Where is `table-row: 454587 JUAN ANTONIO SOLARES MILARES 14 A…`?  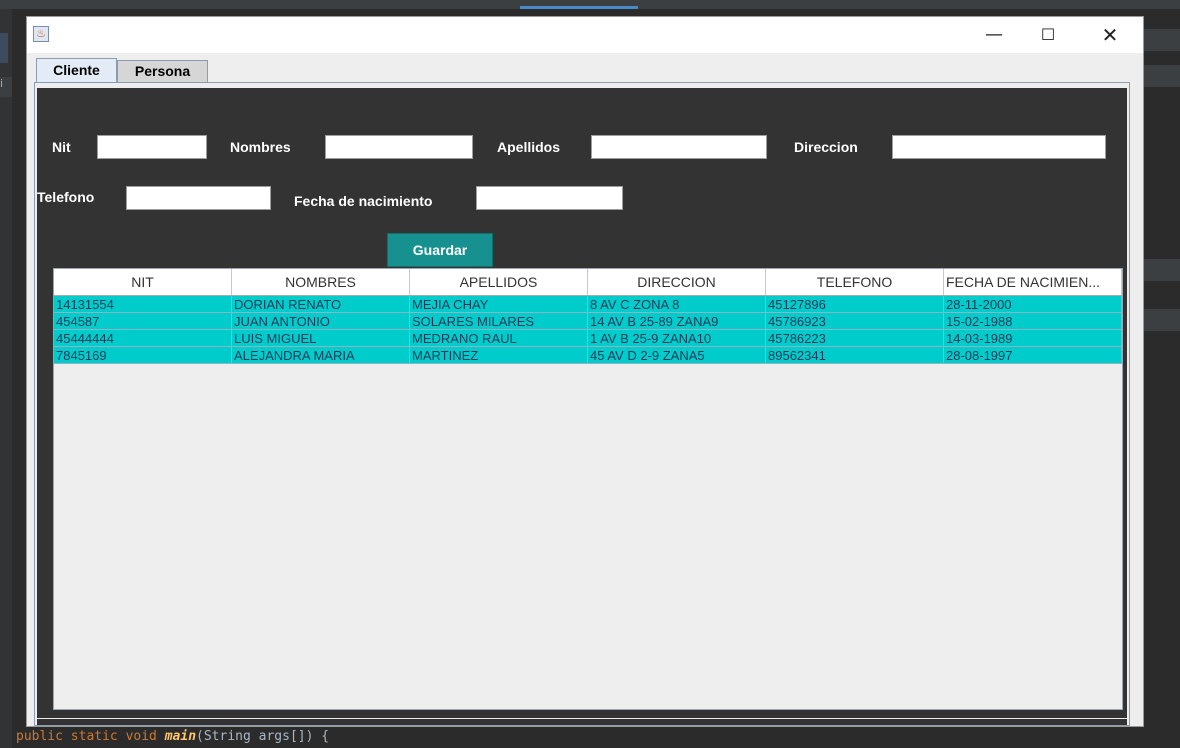
table-row: 454587 JUAN ANTONIO SOLARES MILARES 14 A… is located at coordinates (588, 321).